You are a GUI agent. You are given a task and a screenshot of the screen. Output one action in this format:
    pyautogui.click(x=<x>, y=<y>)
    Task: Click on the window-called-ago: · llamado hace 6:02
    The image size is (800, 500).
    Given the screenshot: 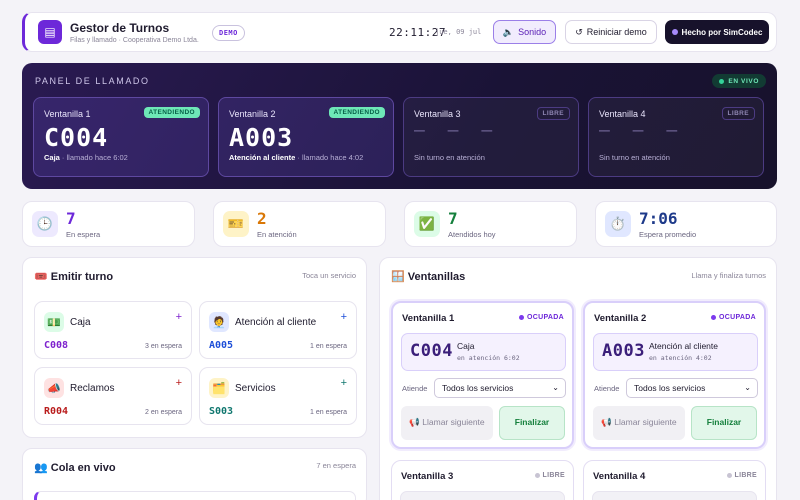 What is the action you would take?
    pyautogui.click(x=93, y=157)
    